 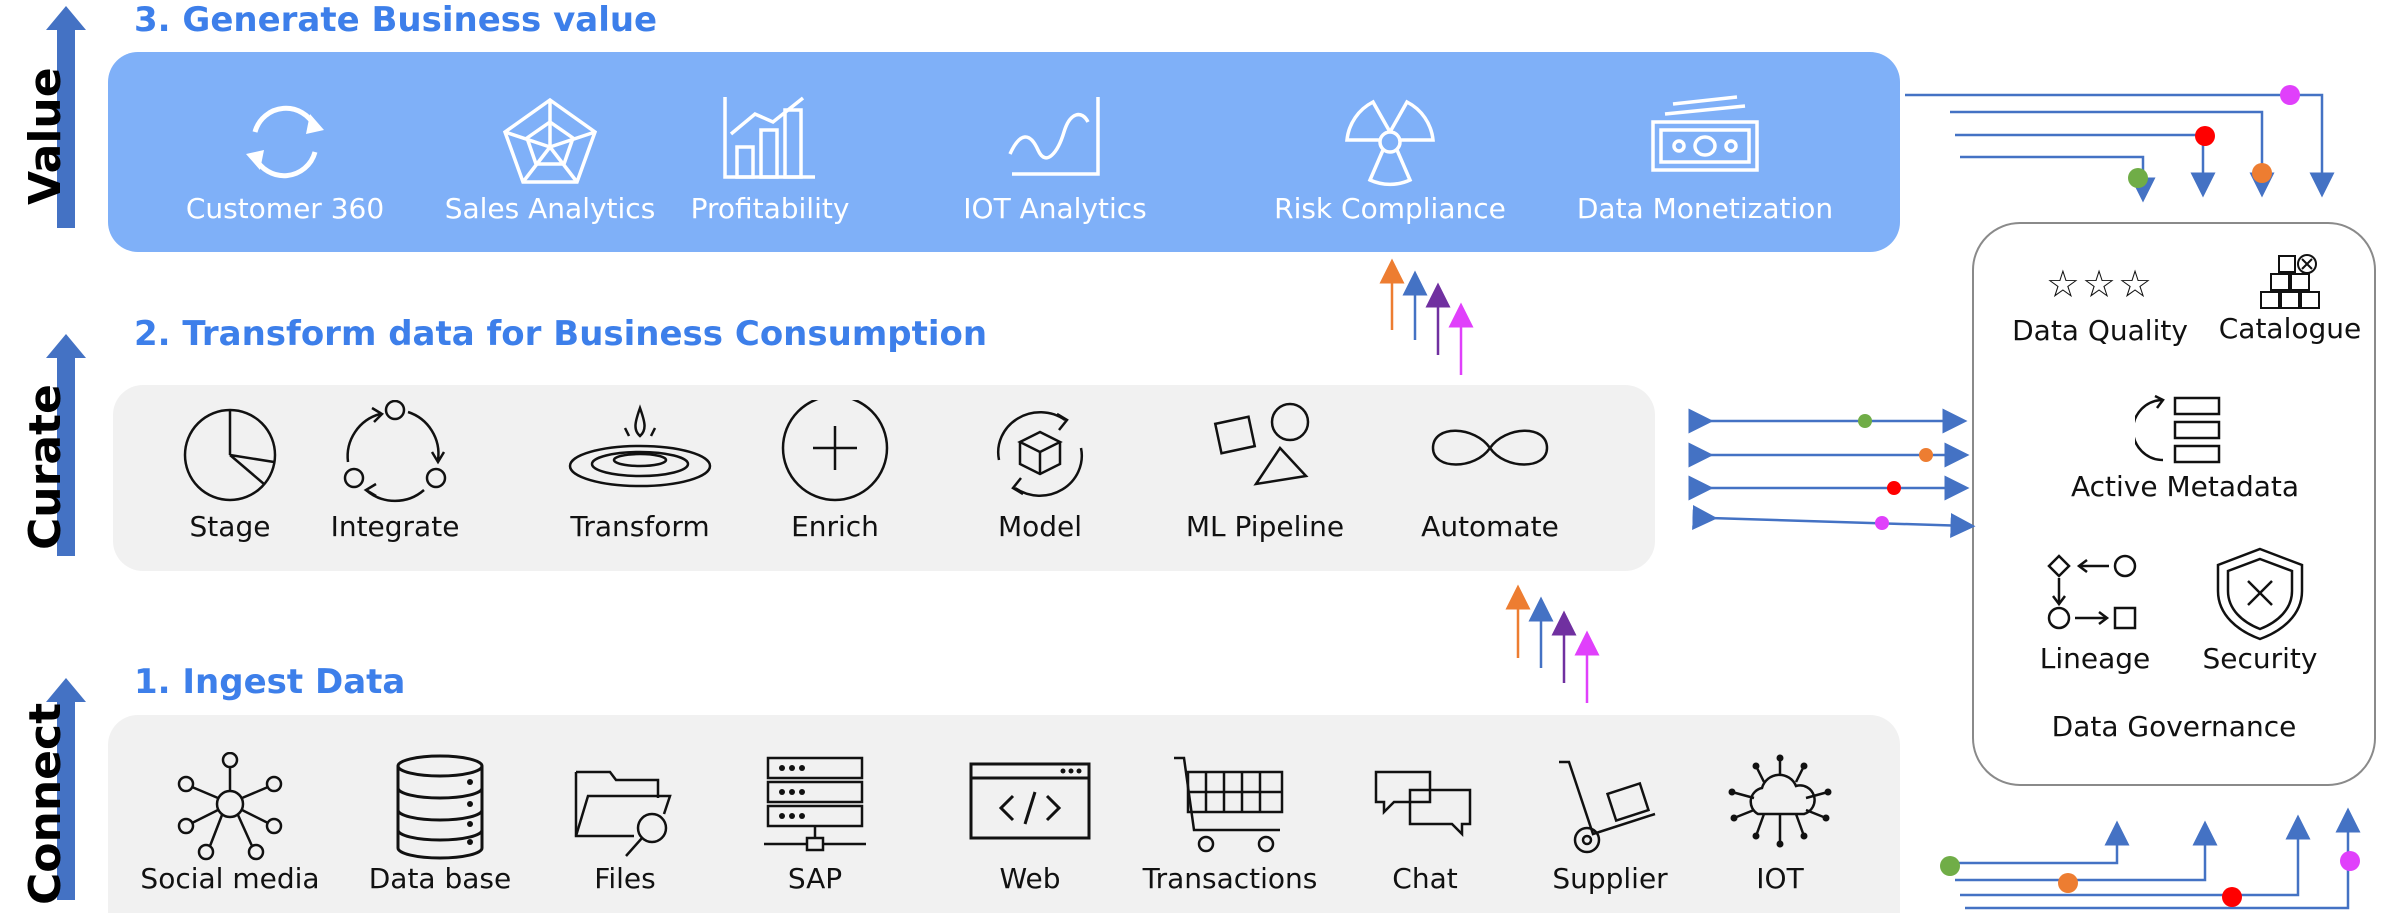 I want to click on value-connector-dots, so click(x=2214, y=136).